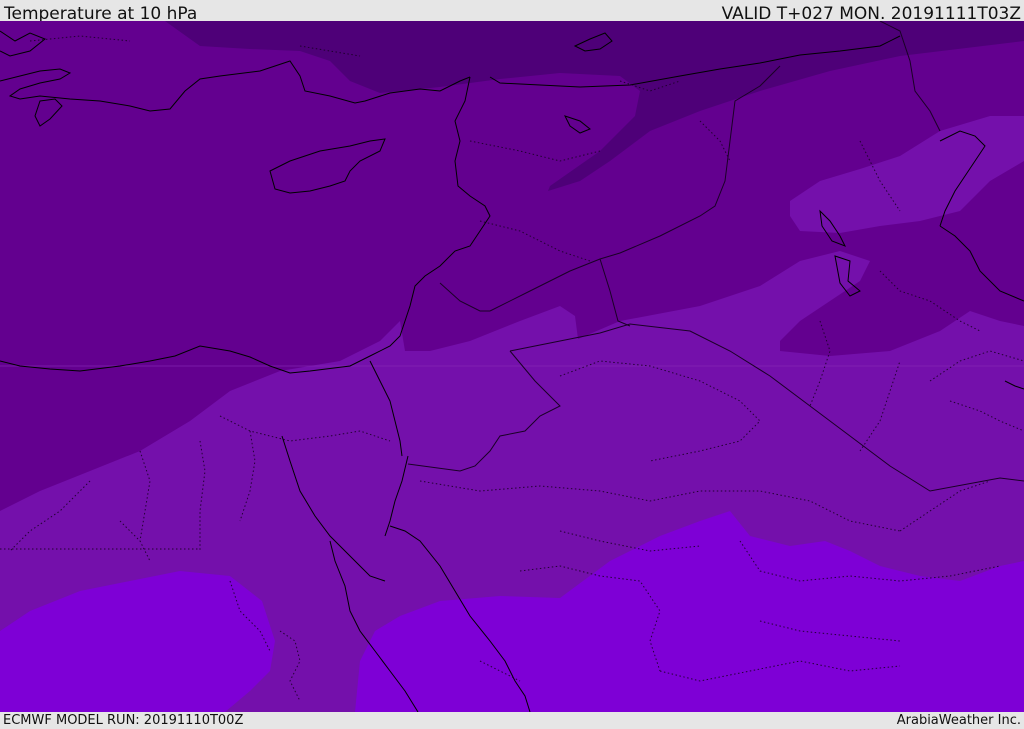  I want to click on model-run: ECMWF MODEL RUN: 20191110T00Z, so click(123, 720).